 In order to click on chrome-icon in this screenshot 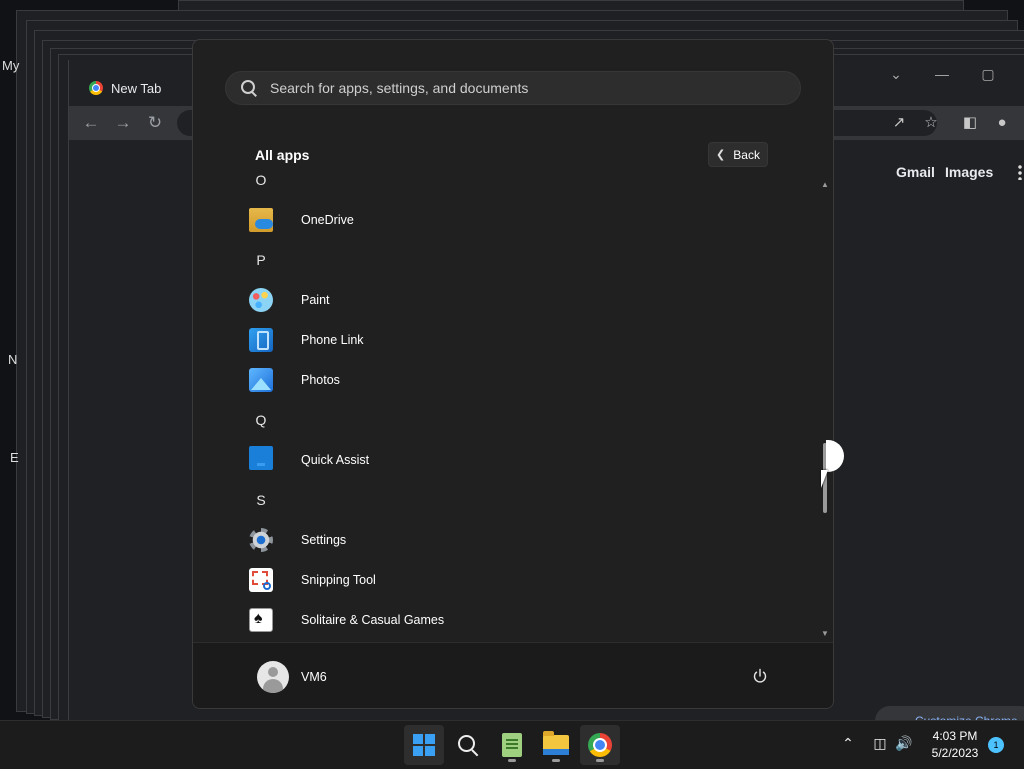, I will do `click(600, 745)`.